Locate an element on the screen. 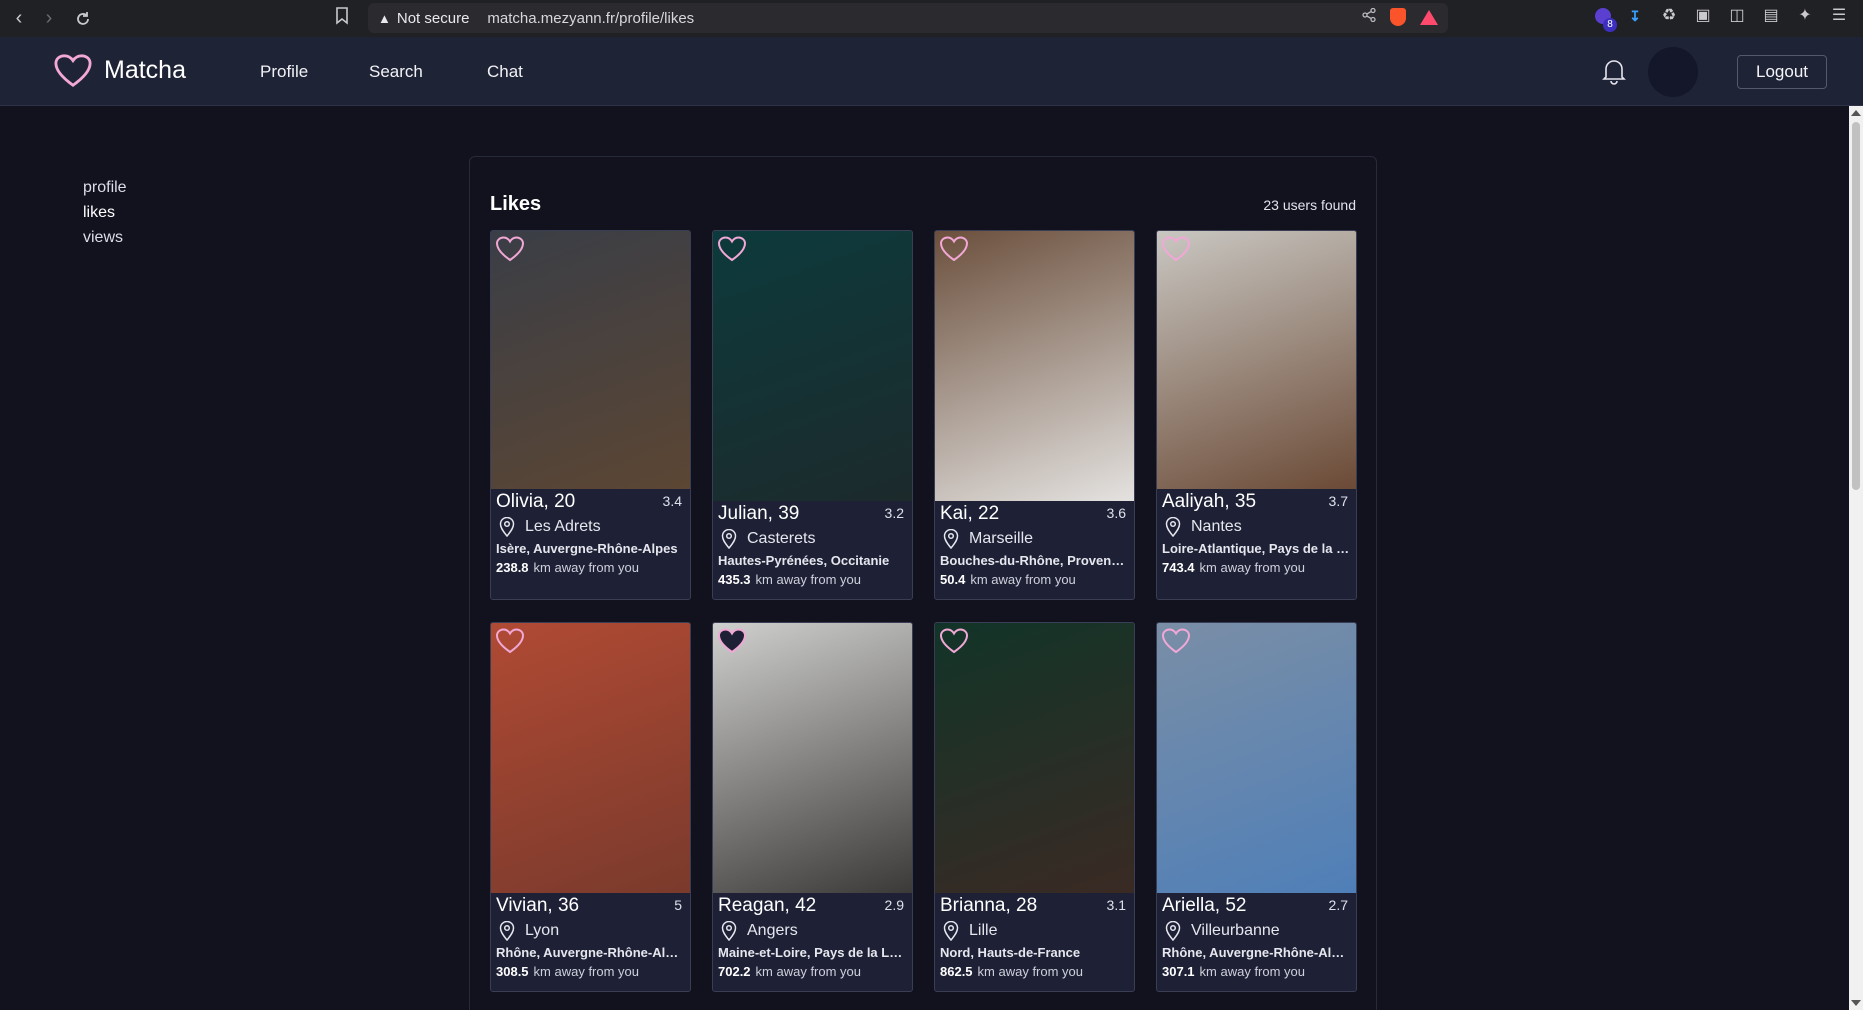 This screenshot has width=1863, height=1010. scrollbar-thumb is located at coordinates (1856, 306).